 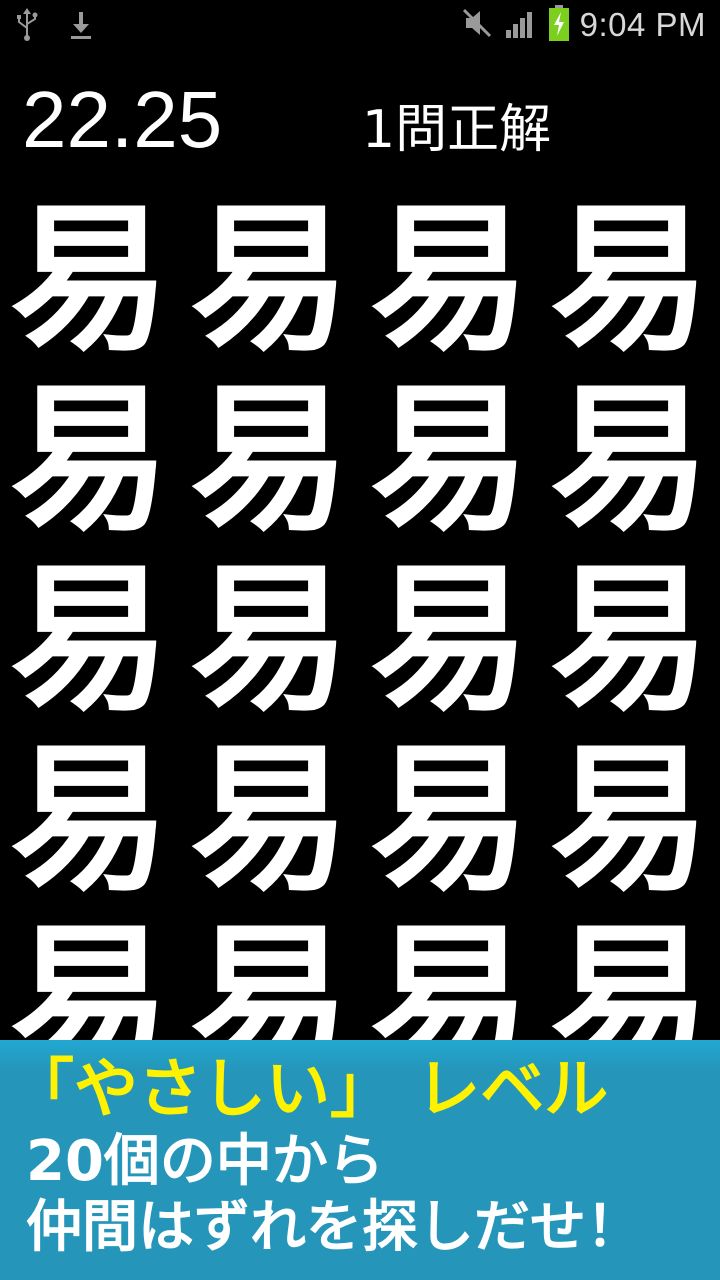 I want to click on download-icon, so click(x=81, y=25).